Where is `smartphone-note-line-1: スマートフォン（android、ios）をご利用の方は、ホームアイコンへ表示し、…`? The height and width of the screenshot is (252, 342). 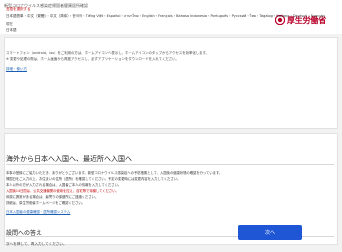 smartphone-note-line-1: スマートフォン（android、ios）をご利用の方は、ホームアイコンへ表示し、… is located at coordinates (107, 53).